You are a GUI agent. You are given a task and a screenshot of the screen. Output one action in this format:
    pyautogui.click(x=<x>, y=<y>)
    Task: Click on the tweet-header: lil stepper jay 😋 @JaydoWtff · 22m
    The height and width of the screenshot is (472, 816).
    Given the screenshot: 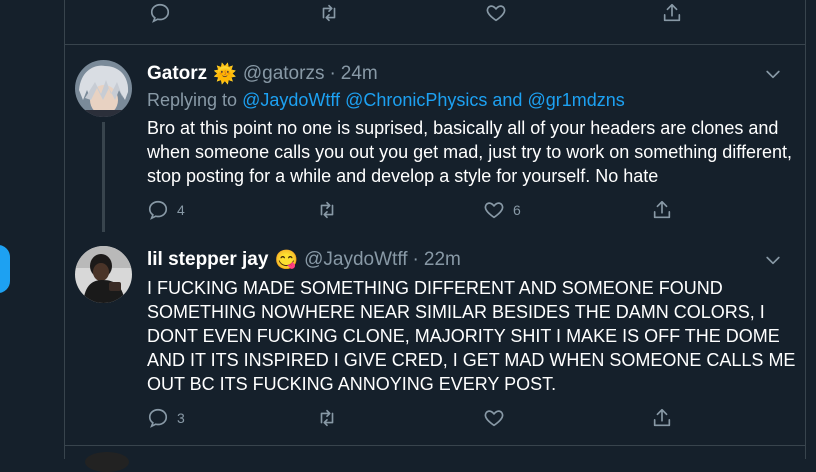 What is the action you would take?
    pyautogui.click(x=304, y=260)
    